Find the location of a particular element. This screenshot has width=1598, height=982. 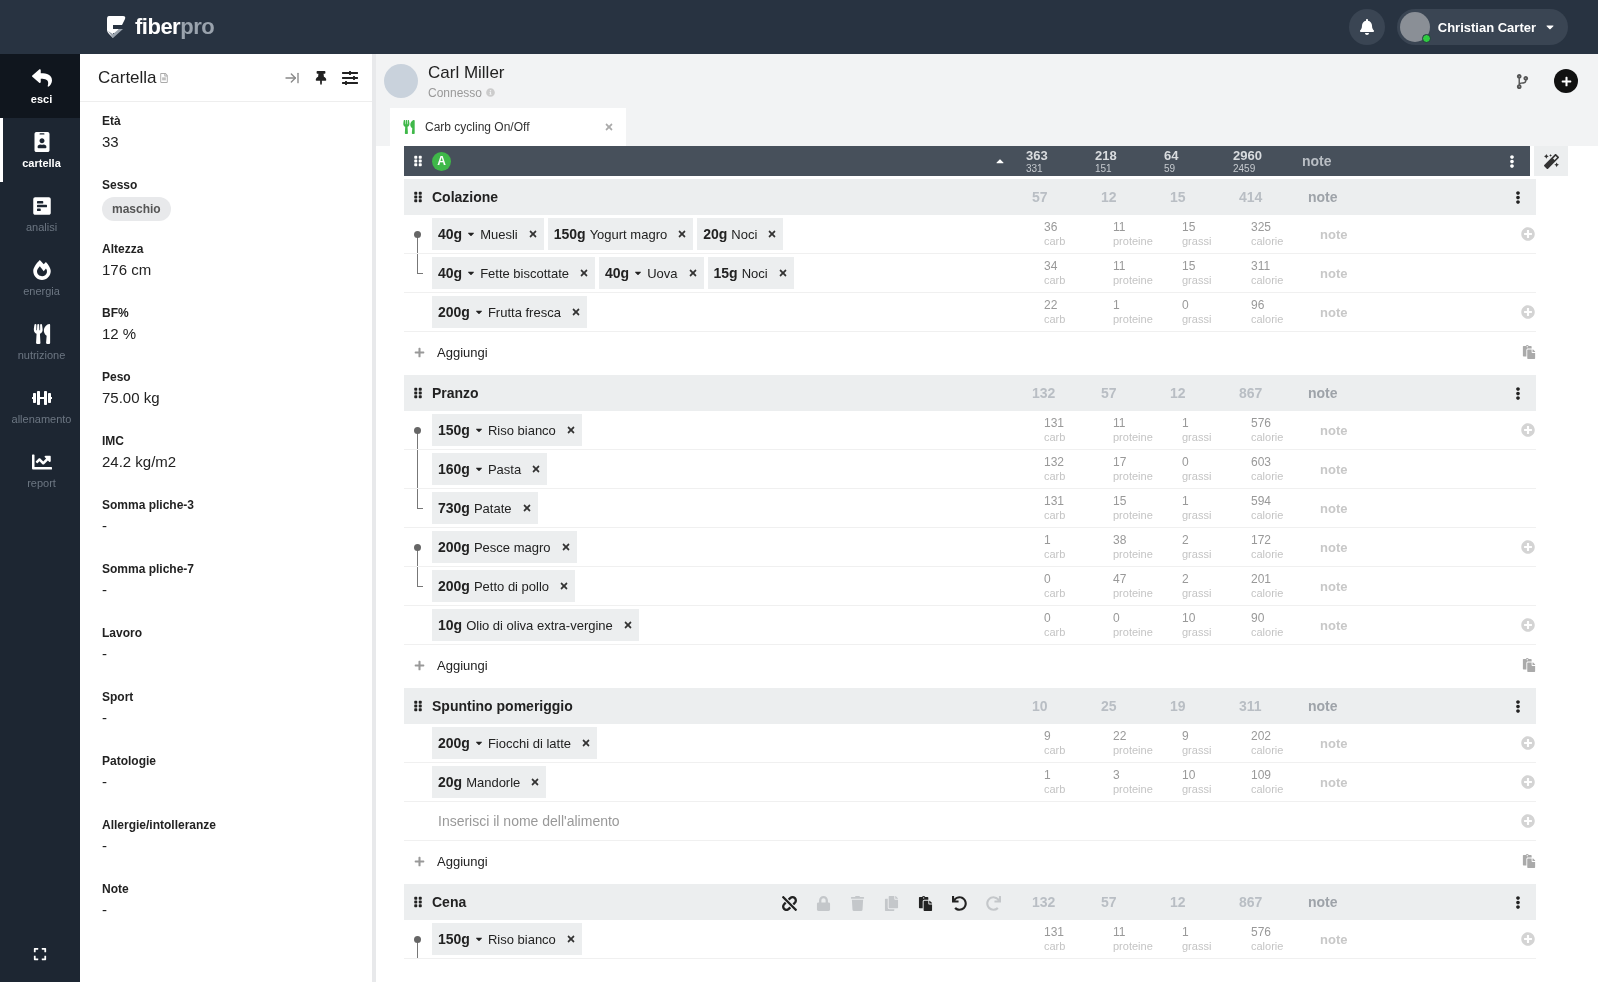

meal-name: Cena is located at coordinates (449, 902).